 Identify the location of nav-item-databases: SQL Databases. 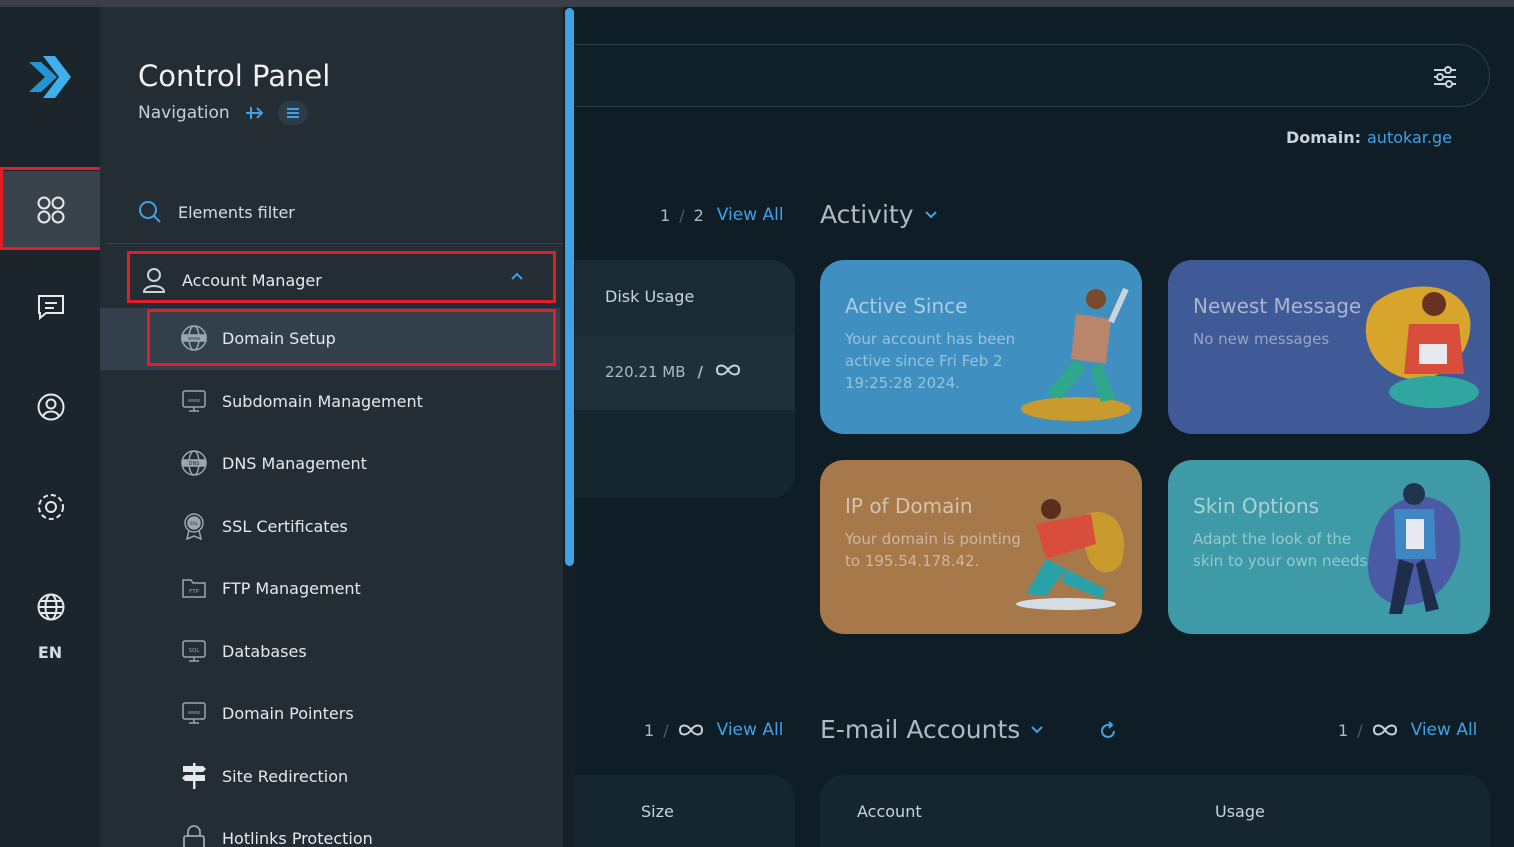
(243, 651).